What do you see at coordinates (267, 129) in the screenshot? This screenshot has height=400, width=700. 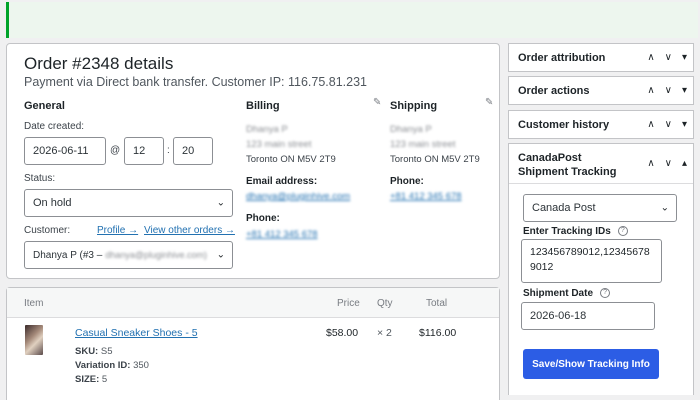 I see `billing-name: Dhanya P` at bounding box center [267, 129].